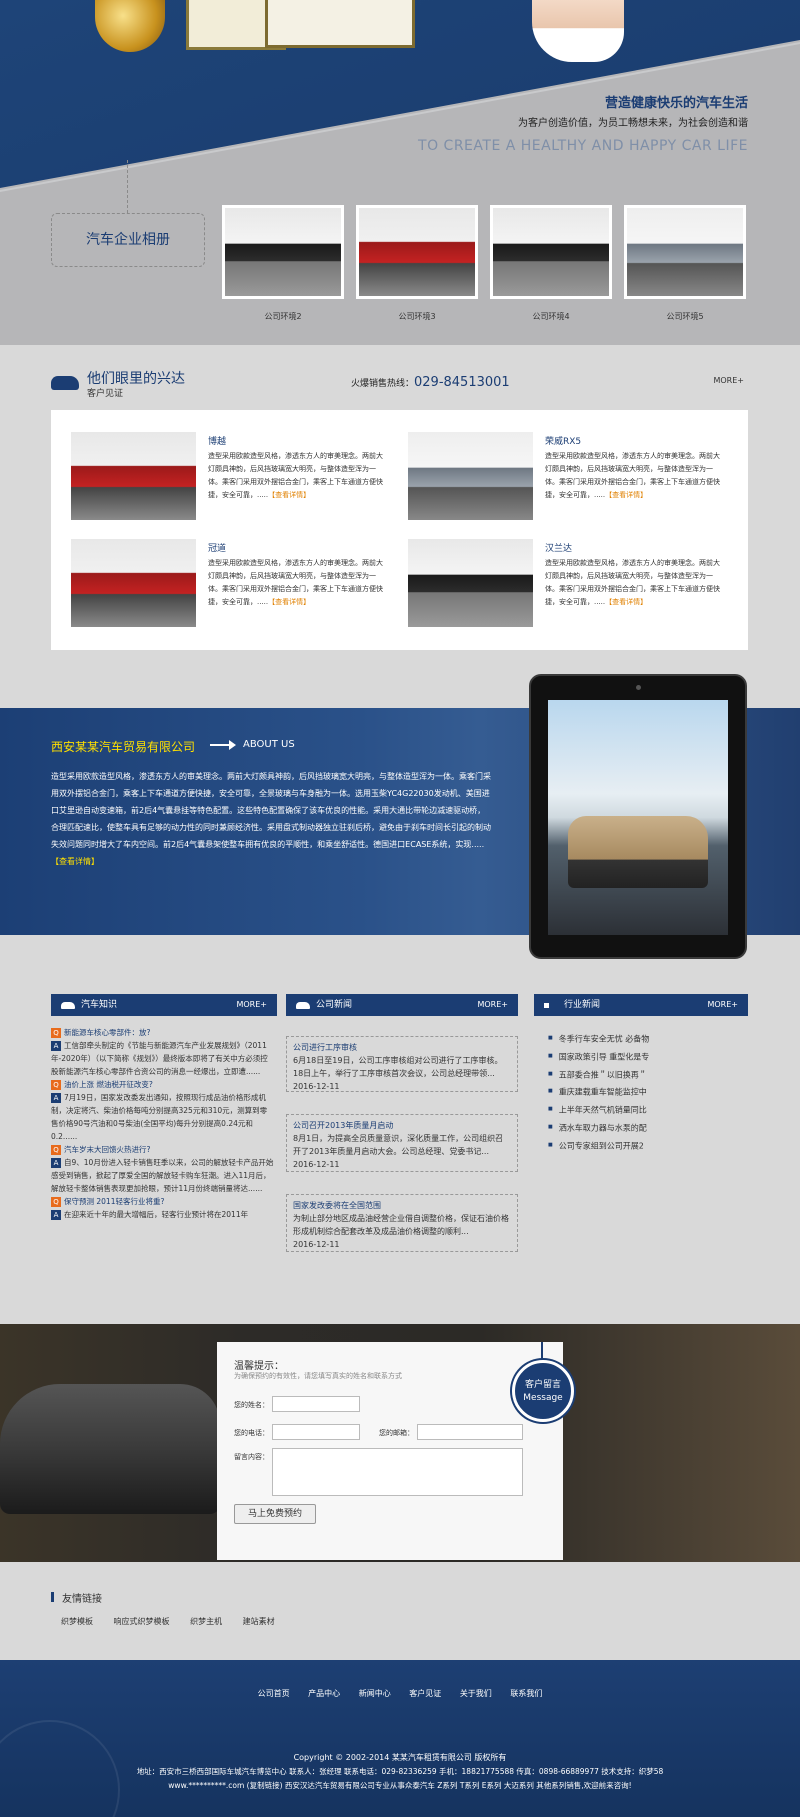  What do you see at coordinates (400, 1693) in the screenshot?
I see `footer-nav: 公司首页 产品中心 新闻中心 客户见证 关于我们 联系我们` at bounding box center [400, 1693].